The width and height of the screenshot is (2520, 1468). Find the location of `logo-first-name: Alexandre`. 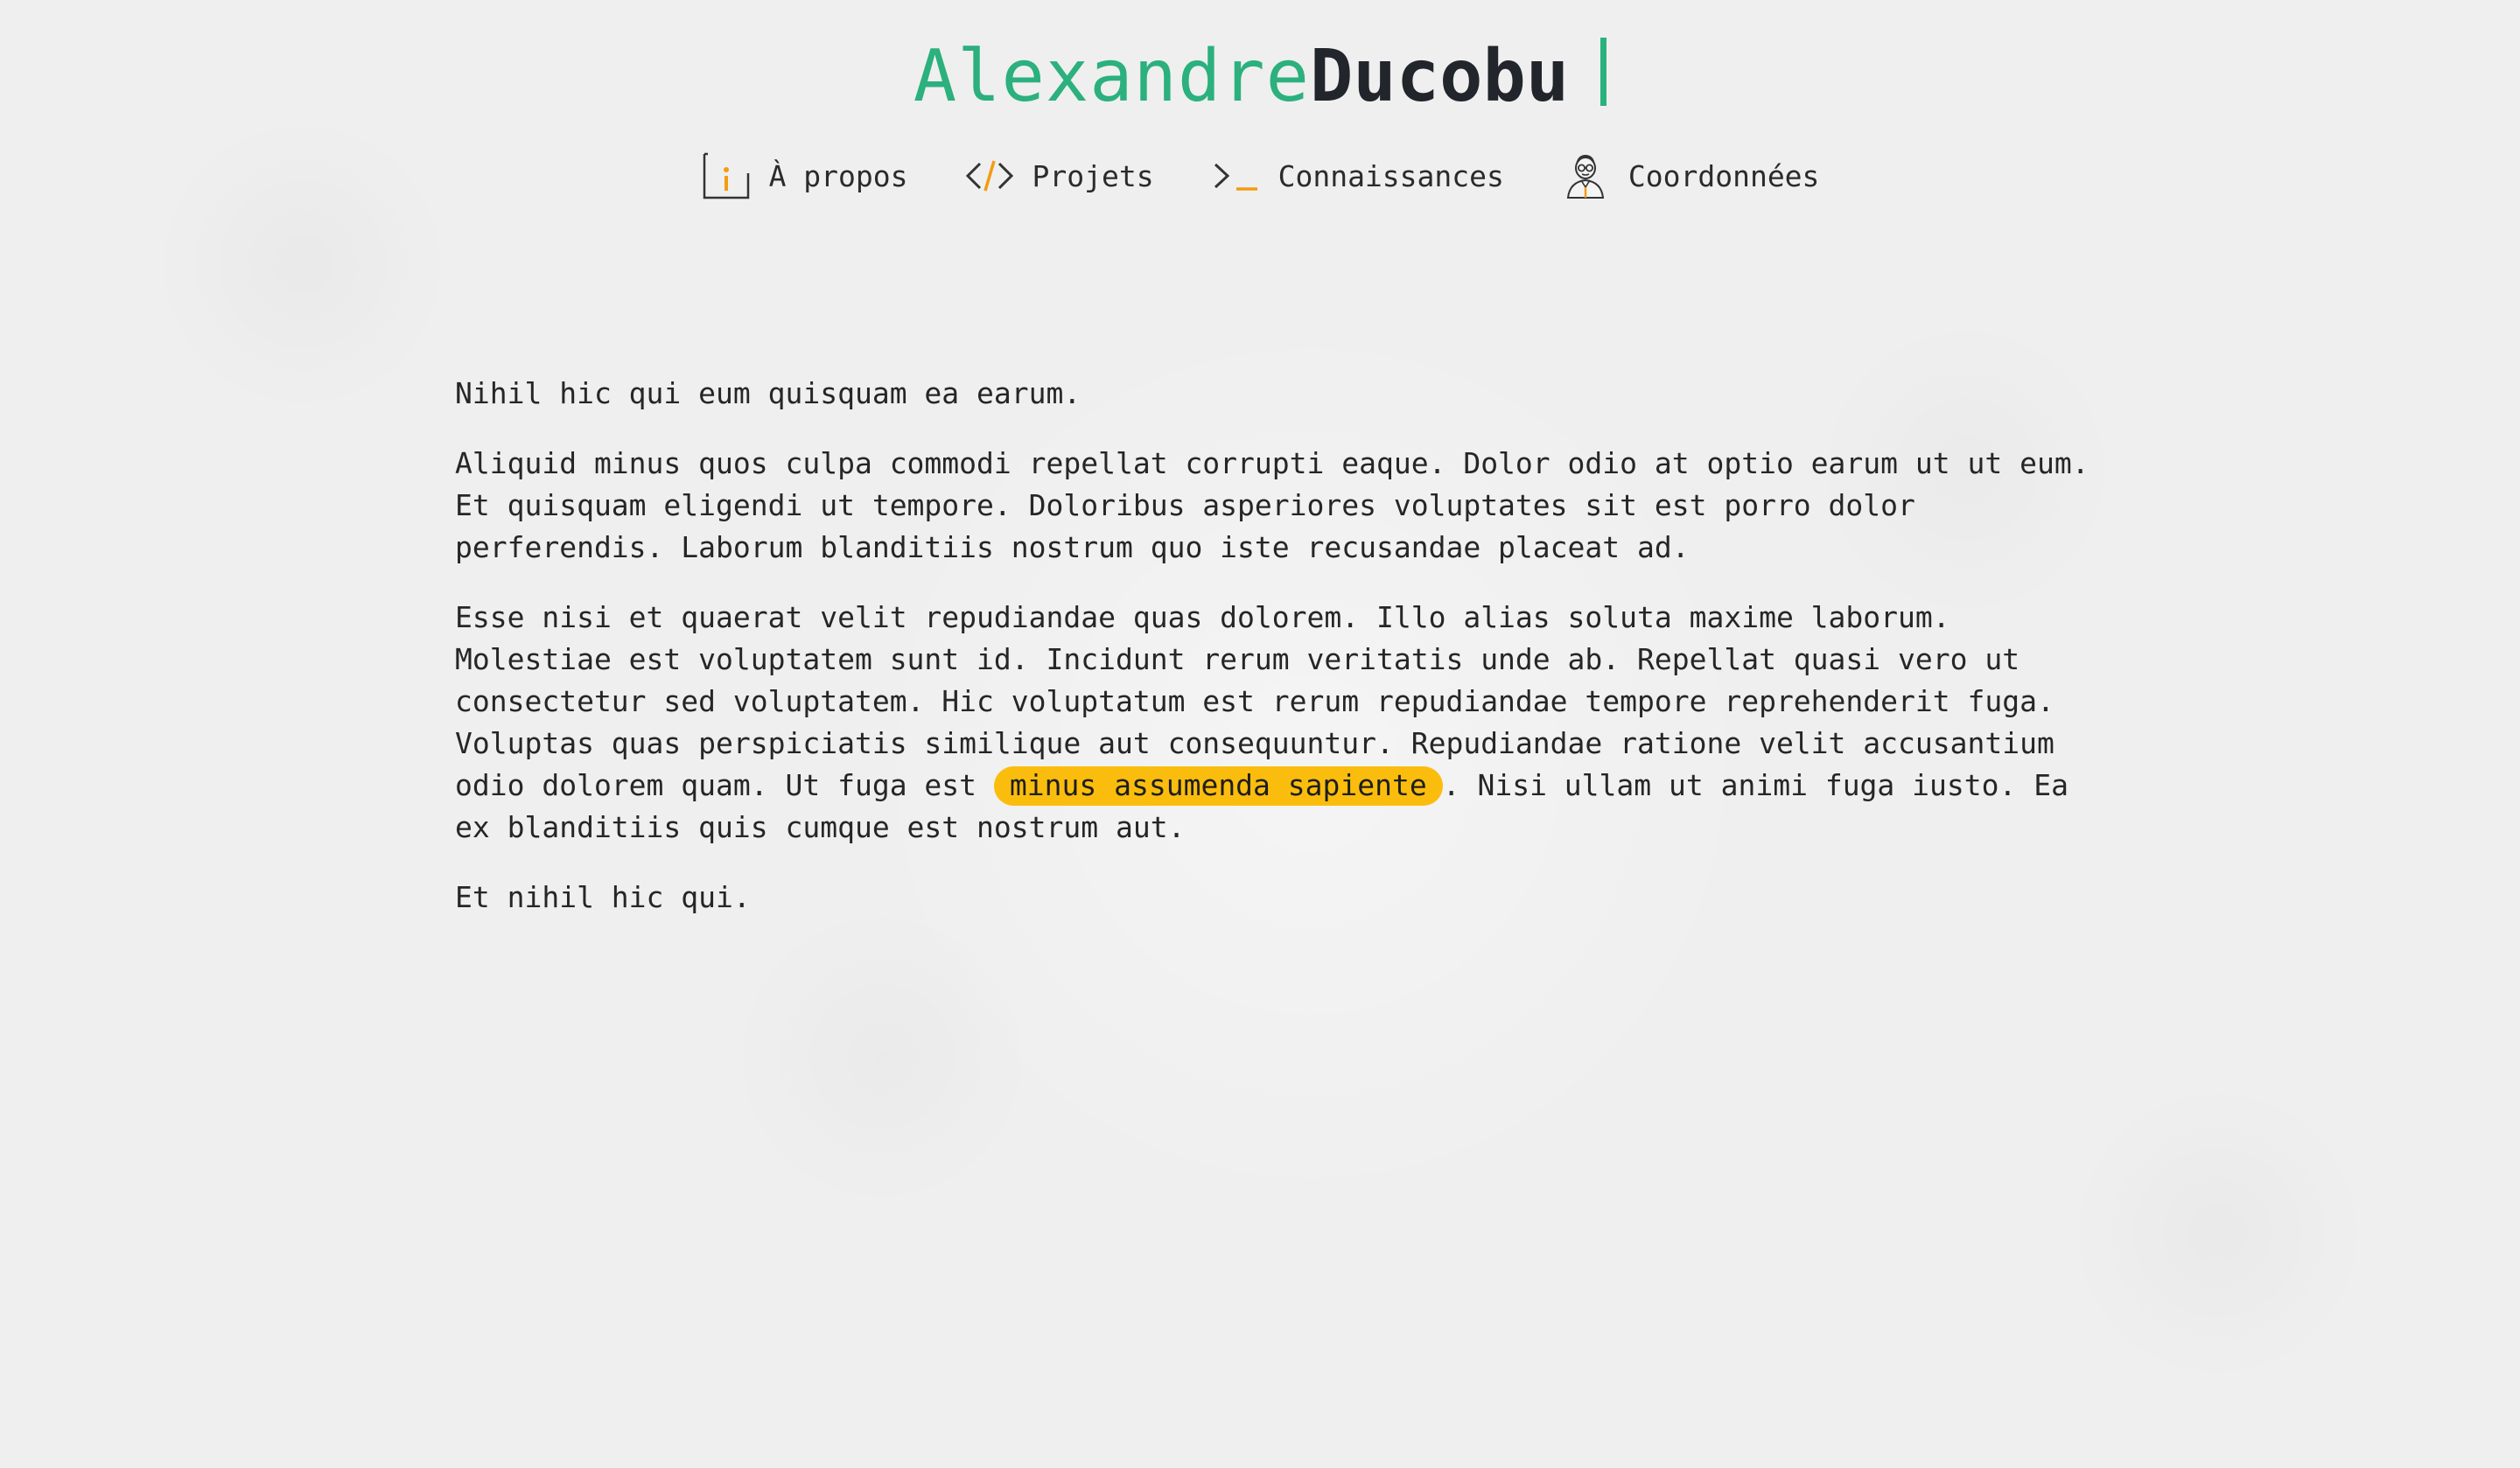

logo-first-name: Alexandre is located at coordinates (1112, 76).